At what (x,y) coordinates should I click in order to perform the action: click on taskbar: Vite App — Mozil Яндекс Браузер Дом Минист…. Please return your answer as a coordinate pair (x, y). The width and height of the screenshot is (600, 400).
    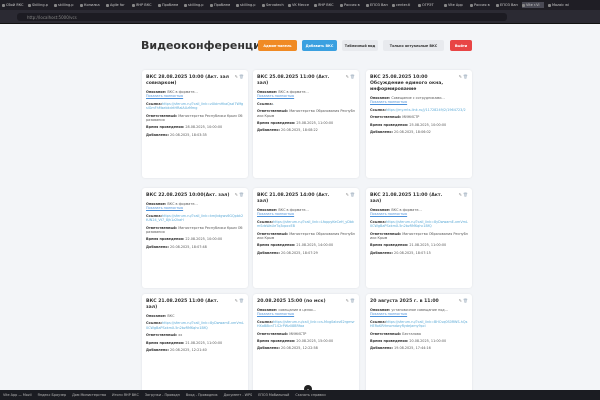
    Looking at the image, I should click on (300, 395).